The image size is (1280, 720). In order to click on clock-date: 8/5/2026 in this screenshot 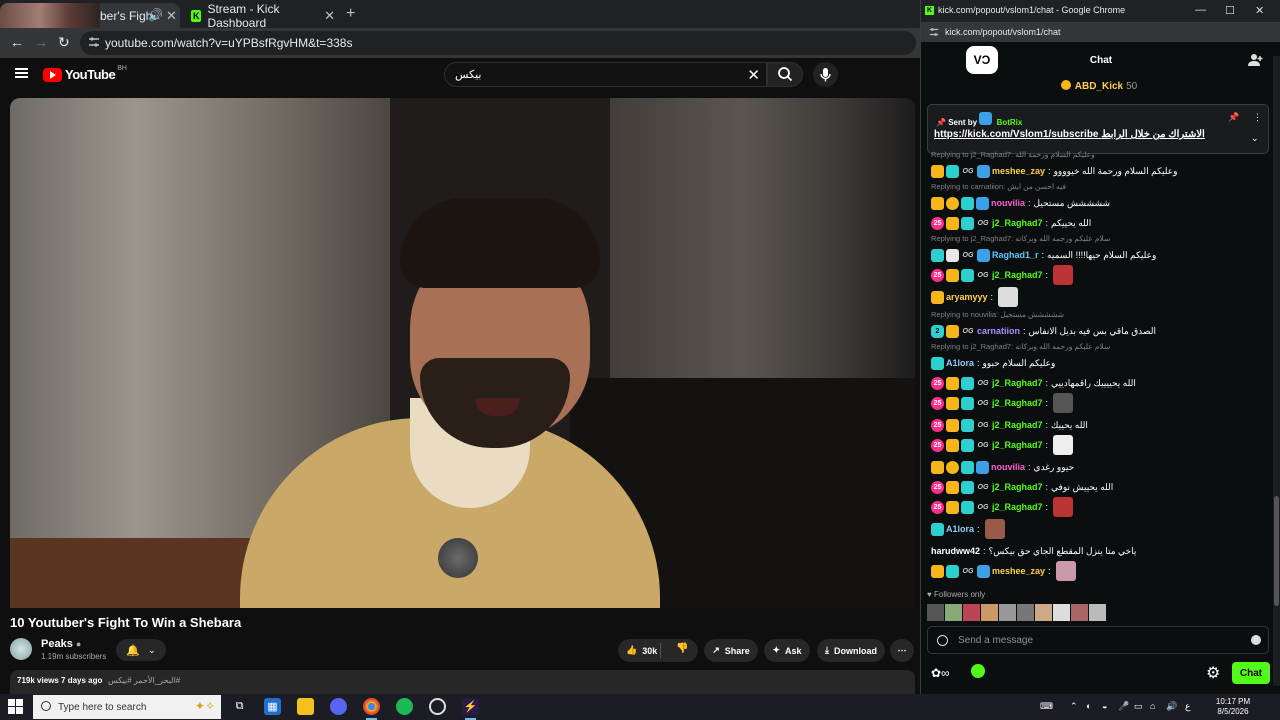, I will do `click(1233, 711)`.